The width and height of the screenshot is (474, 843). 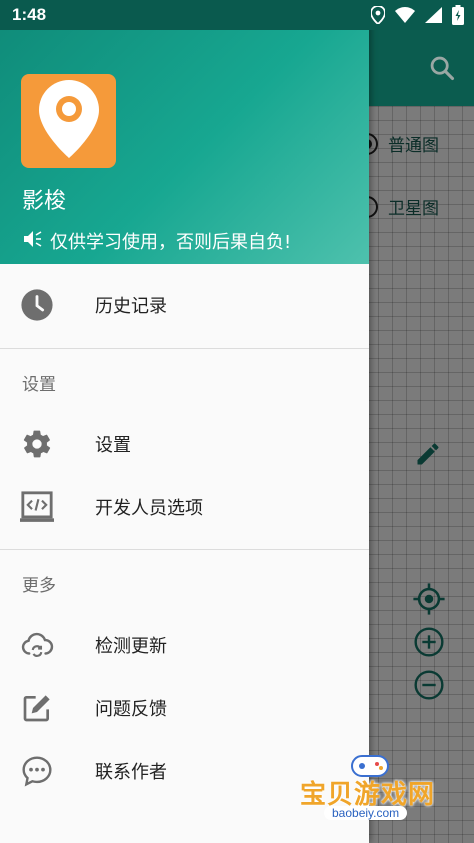 I want to click on status-time: 1:48, so click(x=29, y=14).